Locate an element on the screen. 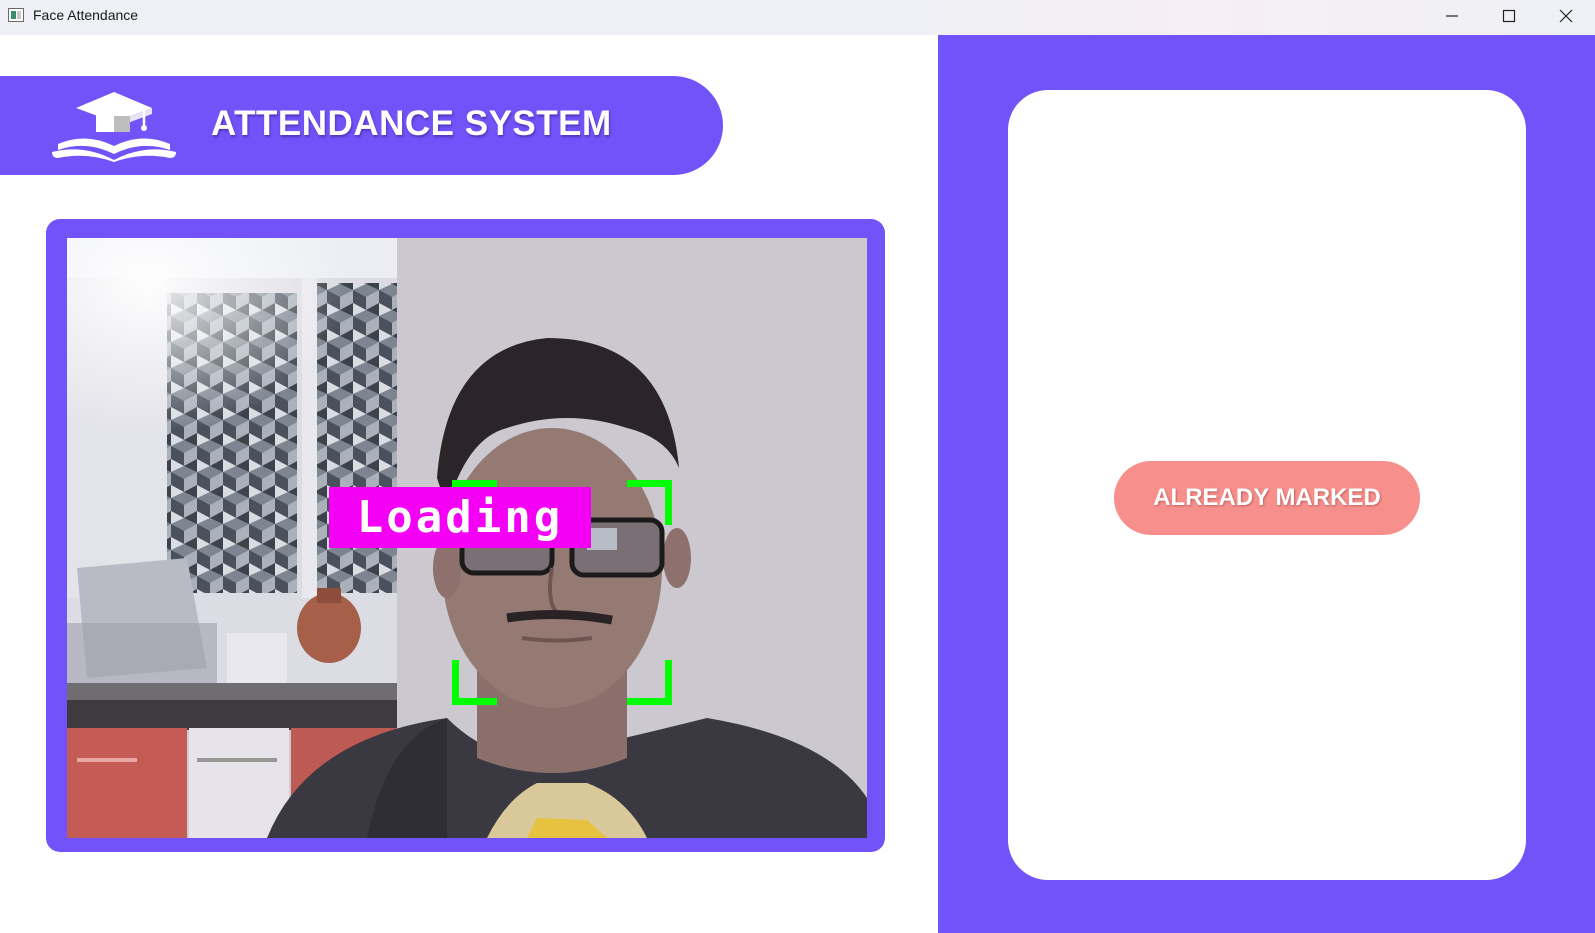  maximize-icon is located at coordinates (1509, 16).